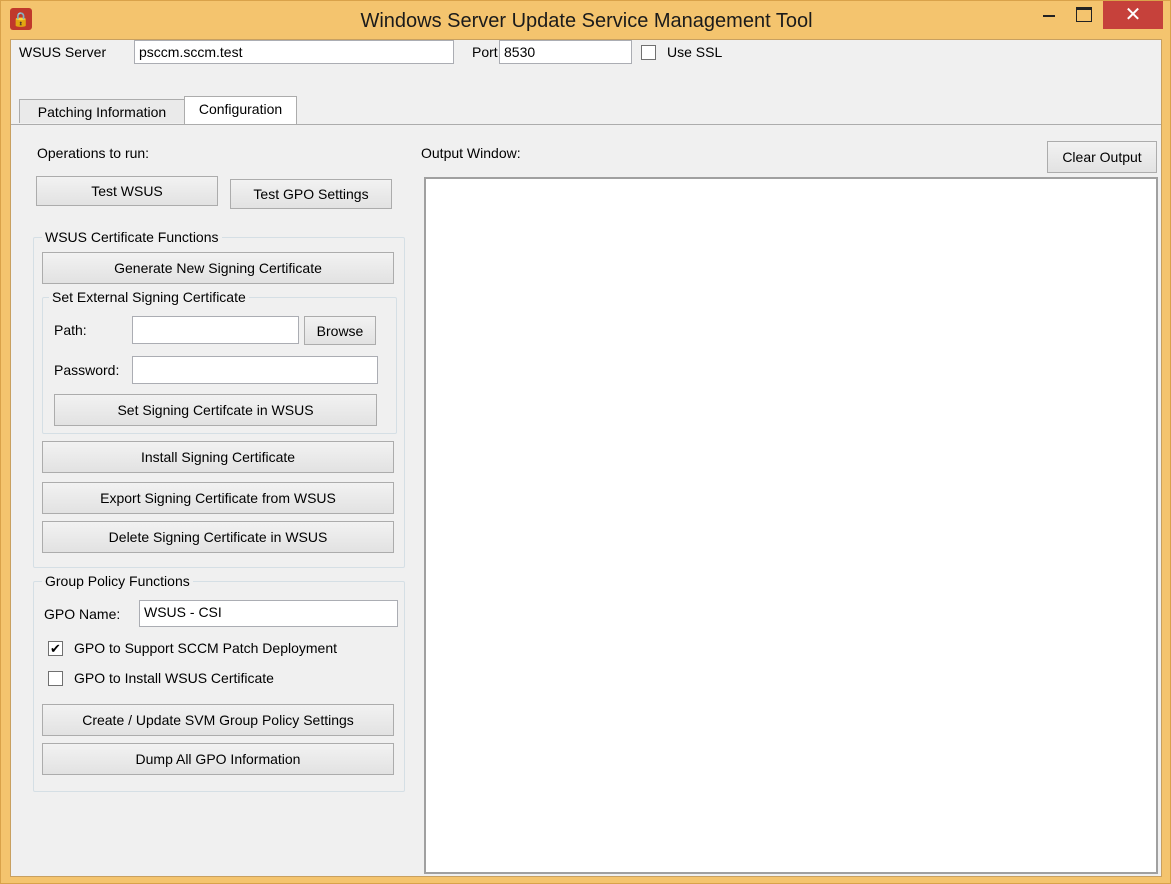 This screenshot has width=1171, height=884. I want to click on gpo-name-input: WSUS - CSI, so click(268, 613).